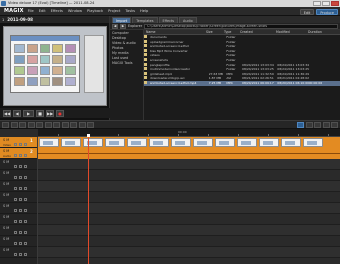  What do you see at coordinates (175, 32) in the screenshot?
I see `column-name: Name` at bounding box center [175, 32].